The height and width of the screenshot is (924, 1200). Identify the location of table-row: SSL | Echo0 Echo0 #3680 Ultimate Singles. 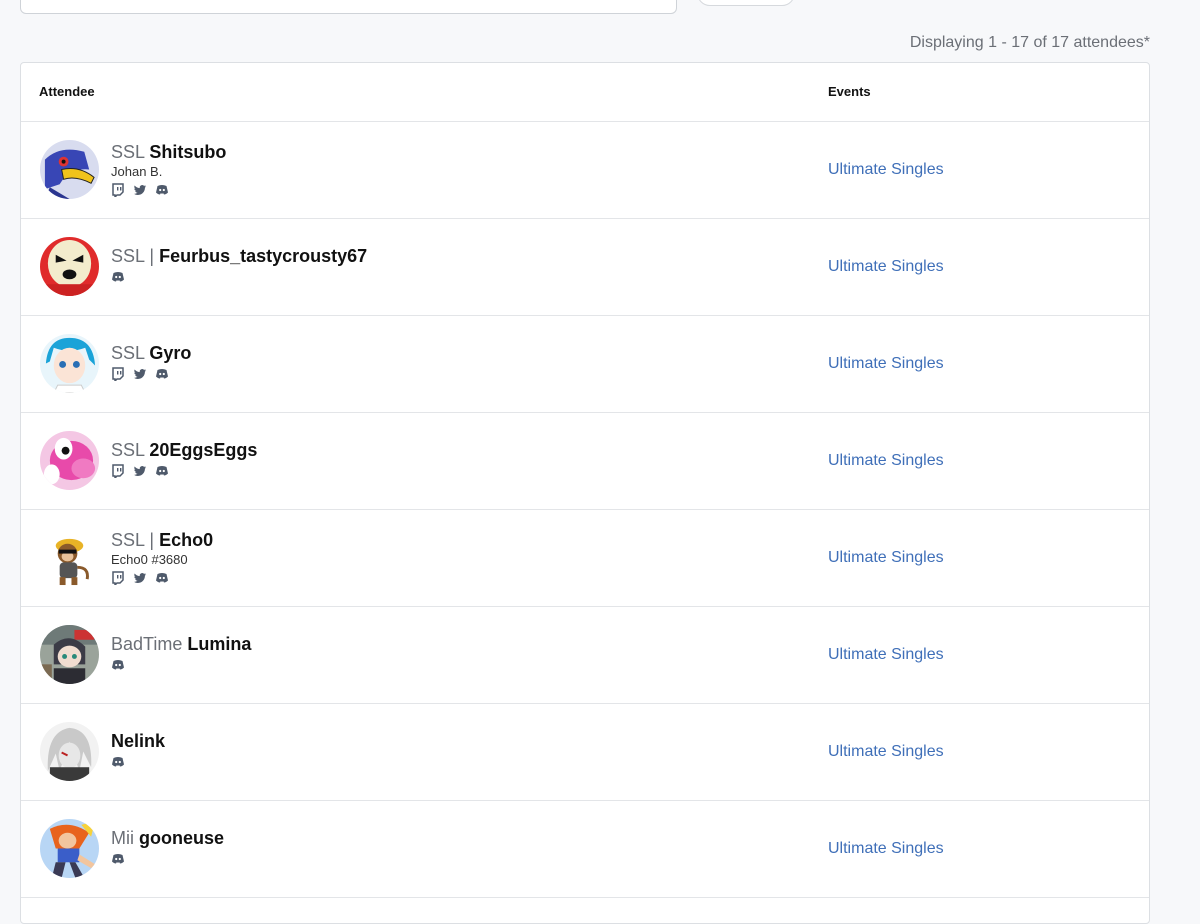
(585, 558).